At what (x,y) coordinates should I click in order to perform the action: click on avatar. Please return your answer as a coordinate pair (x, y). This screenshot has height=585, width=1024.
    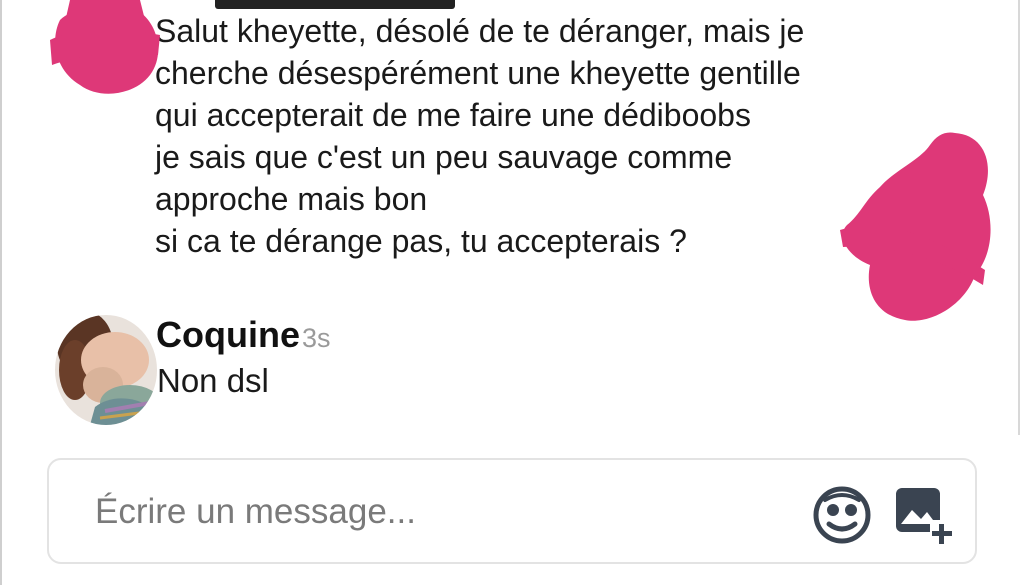
    Looking at the image, I should click on (106, 370).